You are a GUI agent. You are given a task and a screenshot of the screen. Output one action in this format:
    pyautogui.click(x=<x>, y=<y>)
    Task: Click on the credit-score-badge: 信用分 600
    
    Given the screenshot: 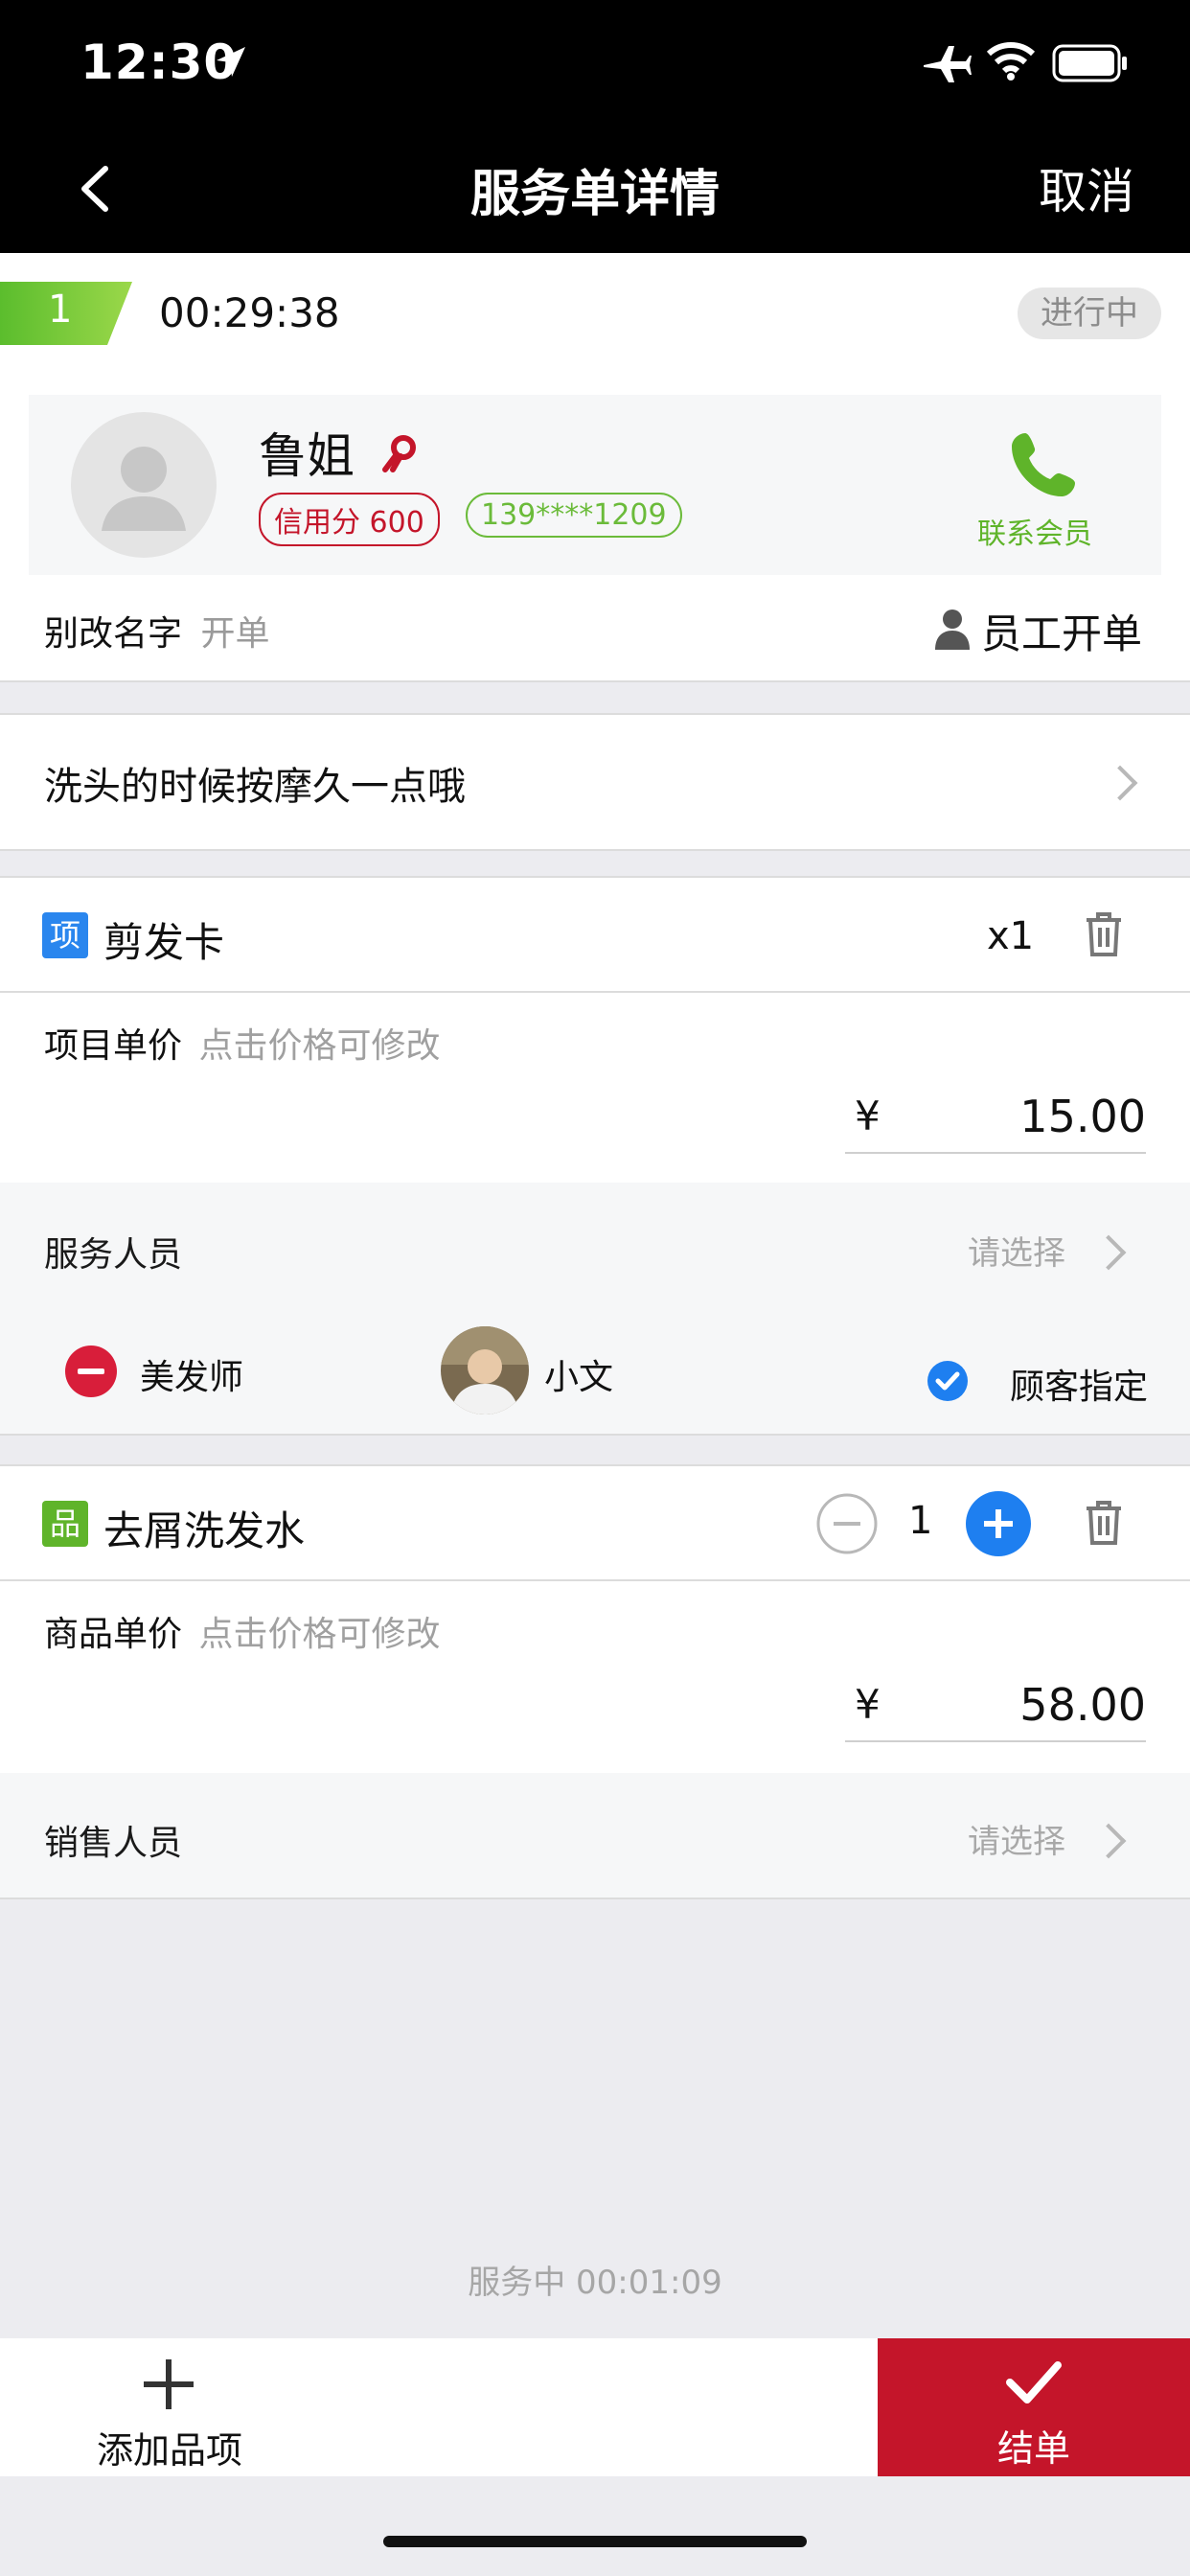 What is the action you would take?
    pyautogui.click(x=350, y=519)
    